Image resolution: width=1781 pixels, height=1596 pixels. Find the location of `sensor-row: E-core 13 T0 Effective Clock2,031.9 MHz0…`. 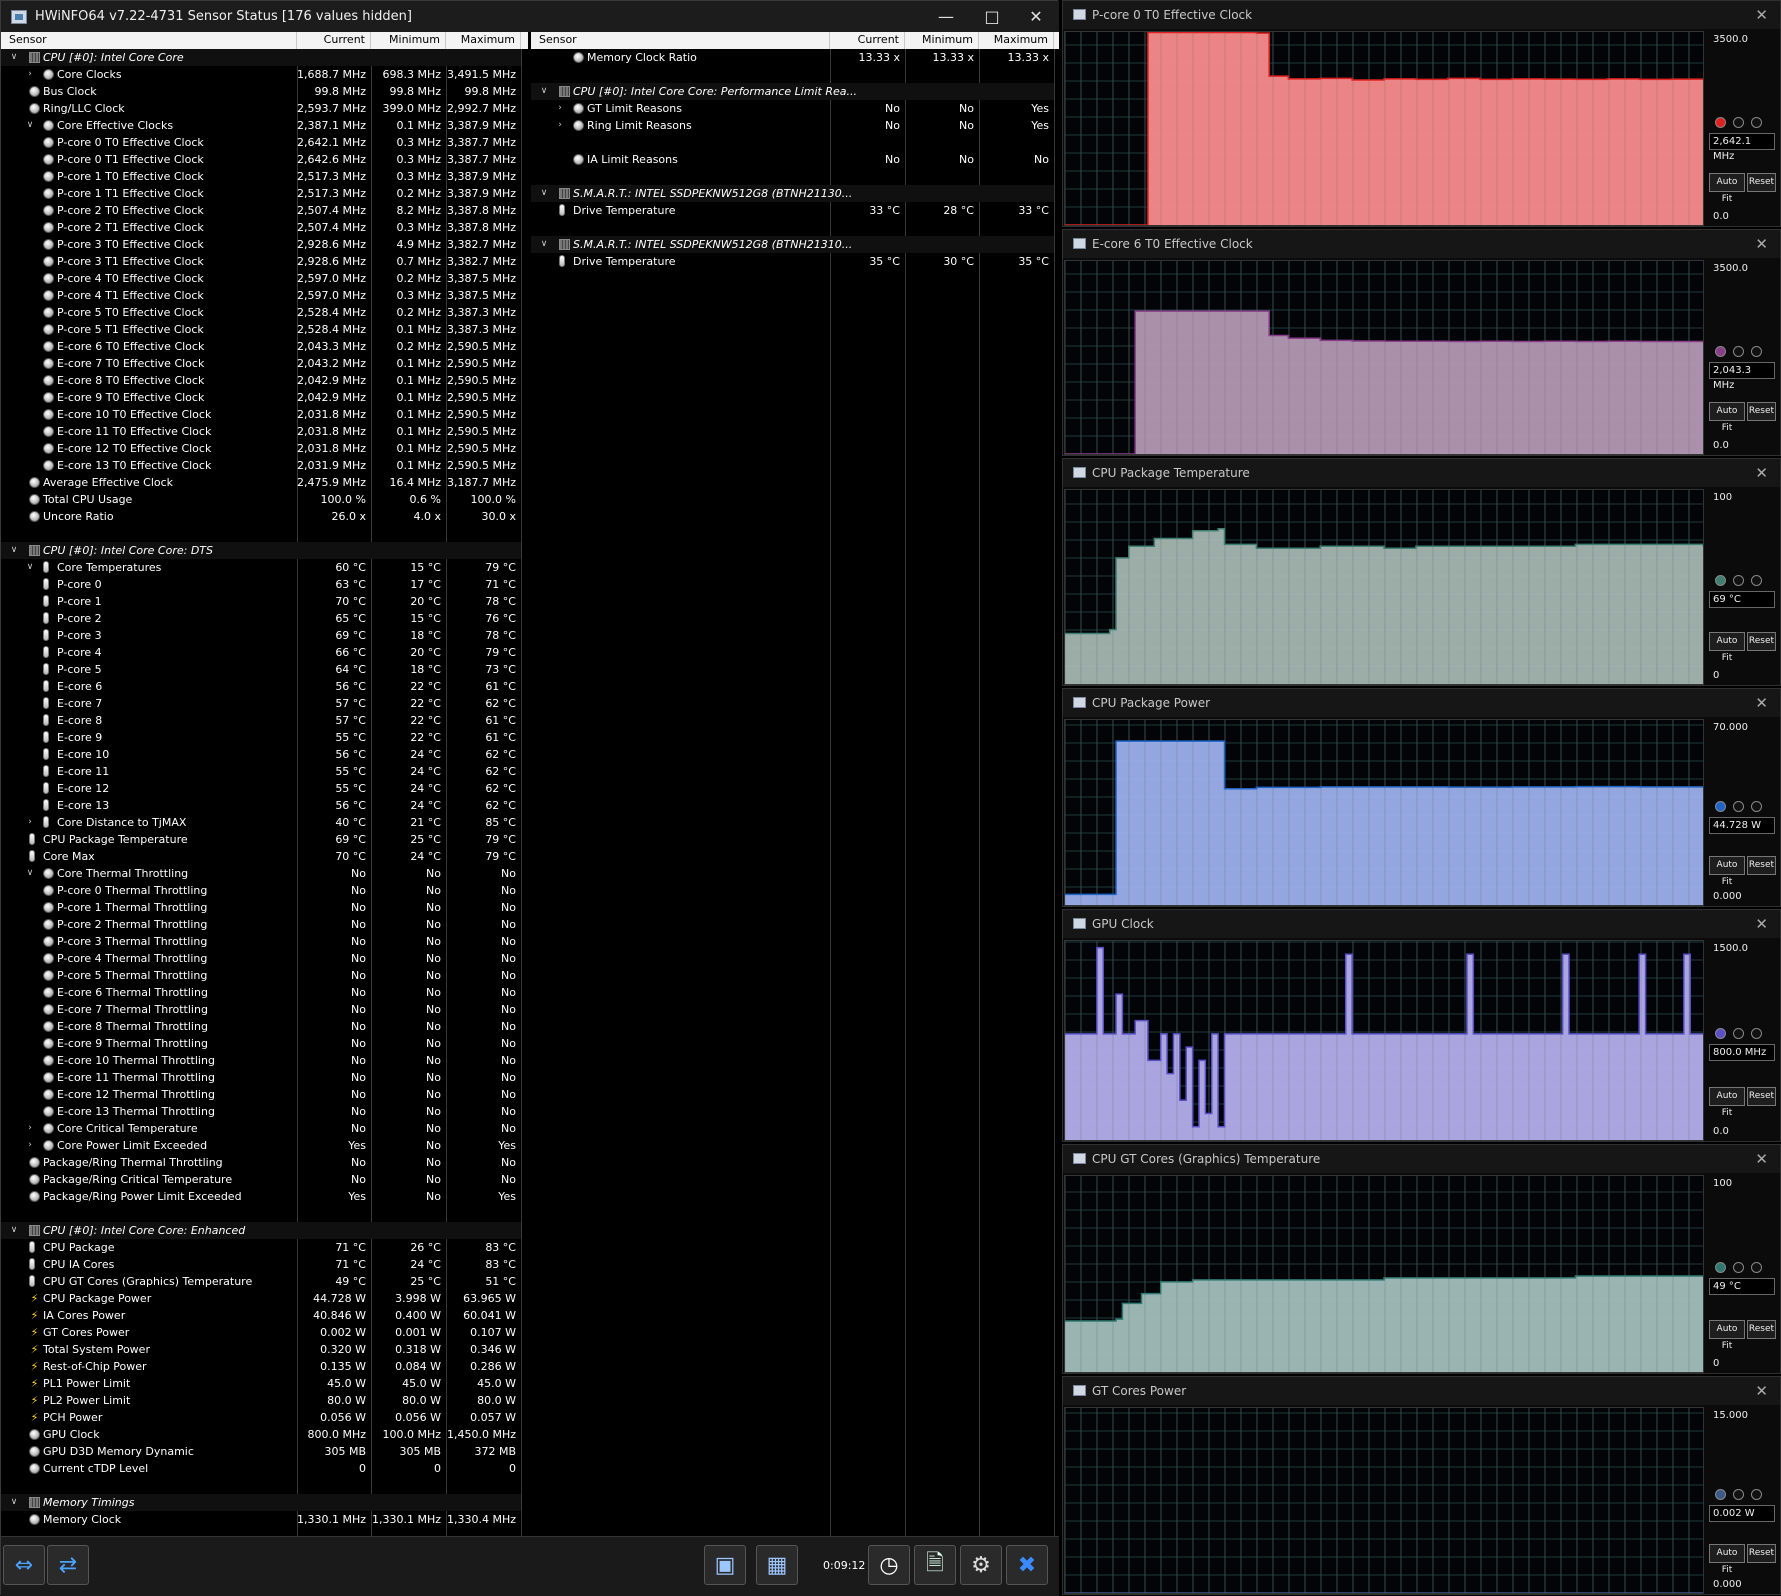

sensor-row: E-core 13 T0 Effective Clock2,031.9 MHz0… is located at coordinates (261, 465).